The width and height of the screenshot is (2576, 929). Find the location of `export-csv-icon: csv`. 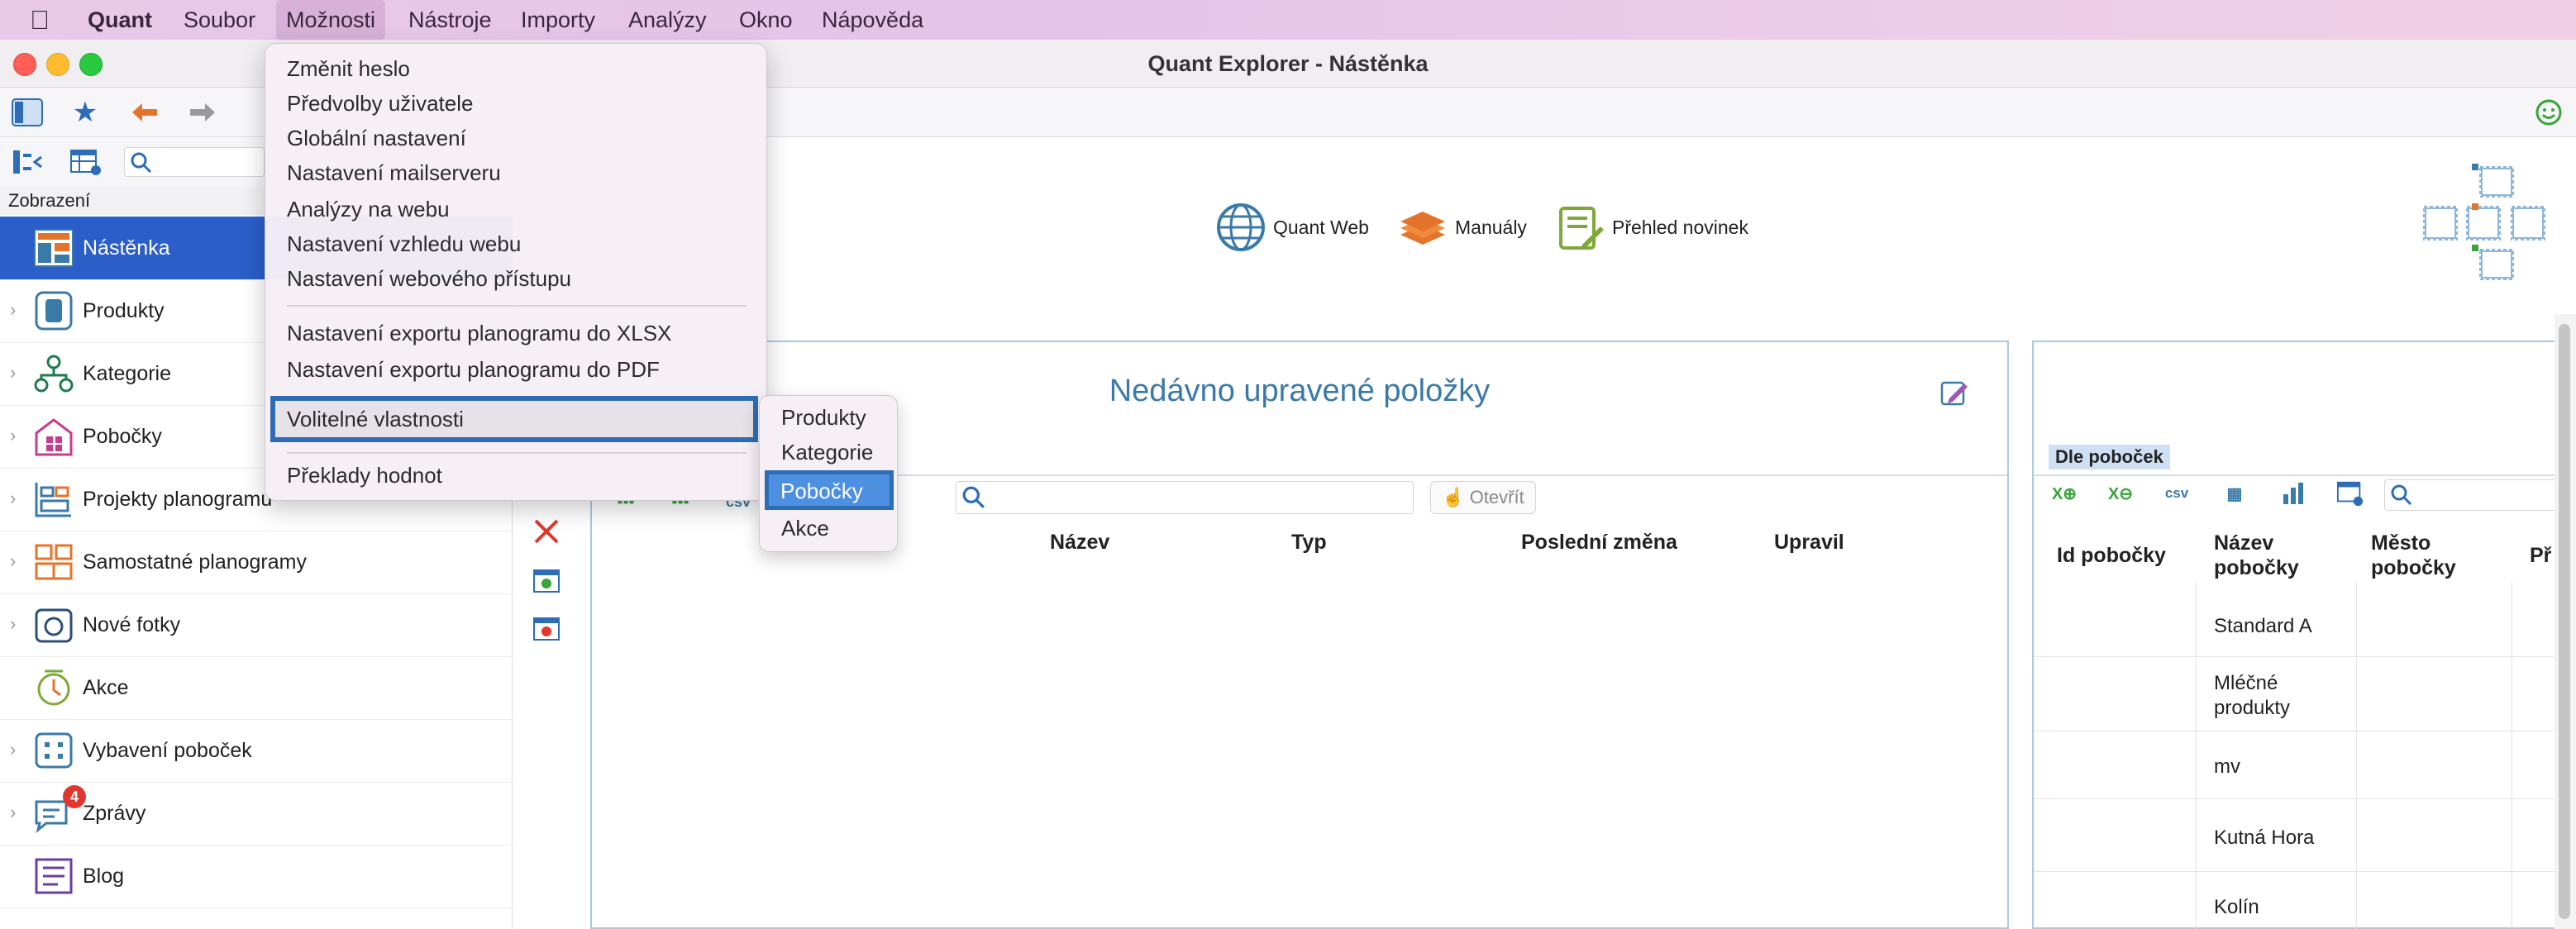

export-csv-icon: csv is located at coordinates (2177, 494).